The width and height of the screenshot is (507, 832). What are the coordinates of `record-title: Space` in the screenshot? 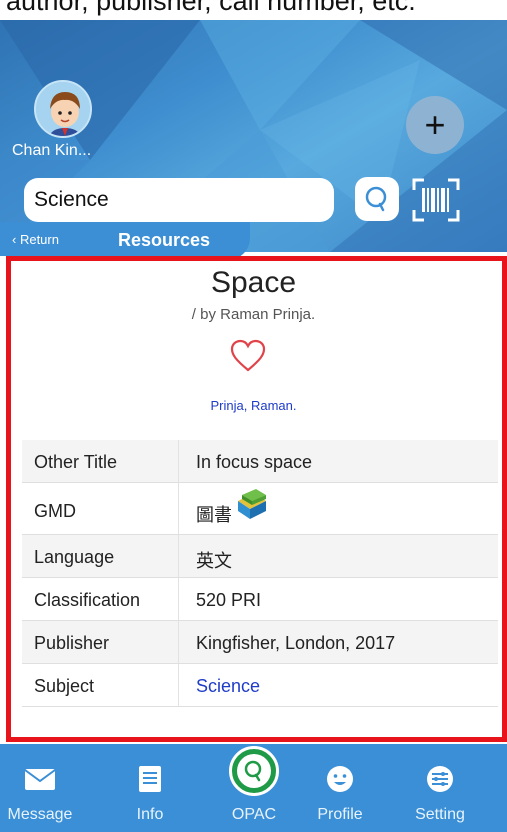 It's located at (253, 282).